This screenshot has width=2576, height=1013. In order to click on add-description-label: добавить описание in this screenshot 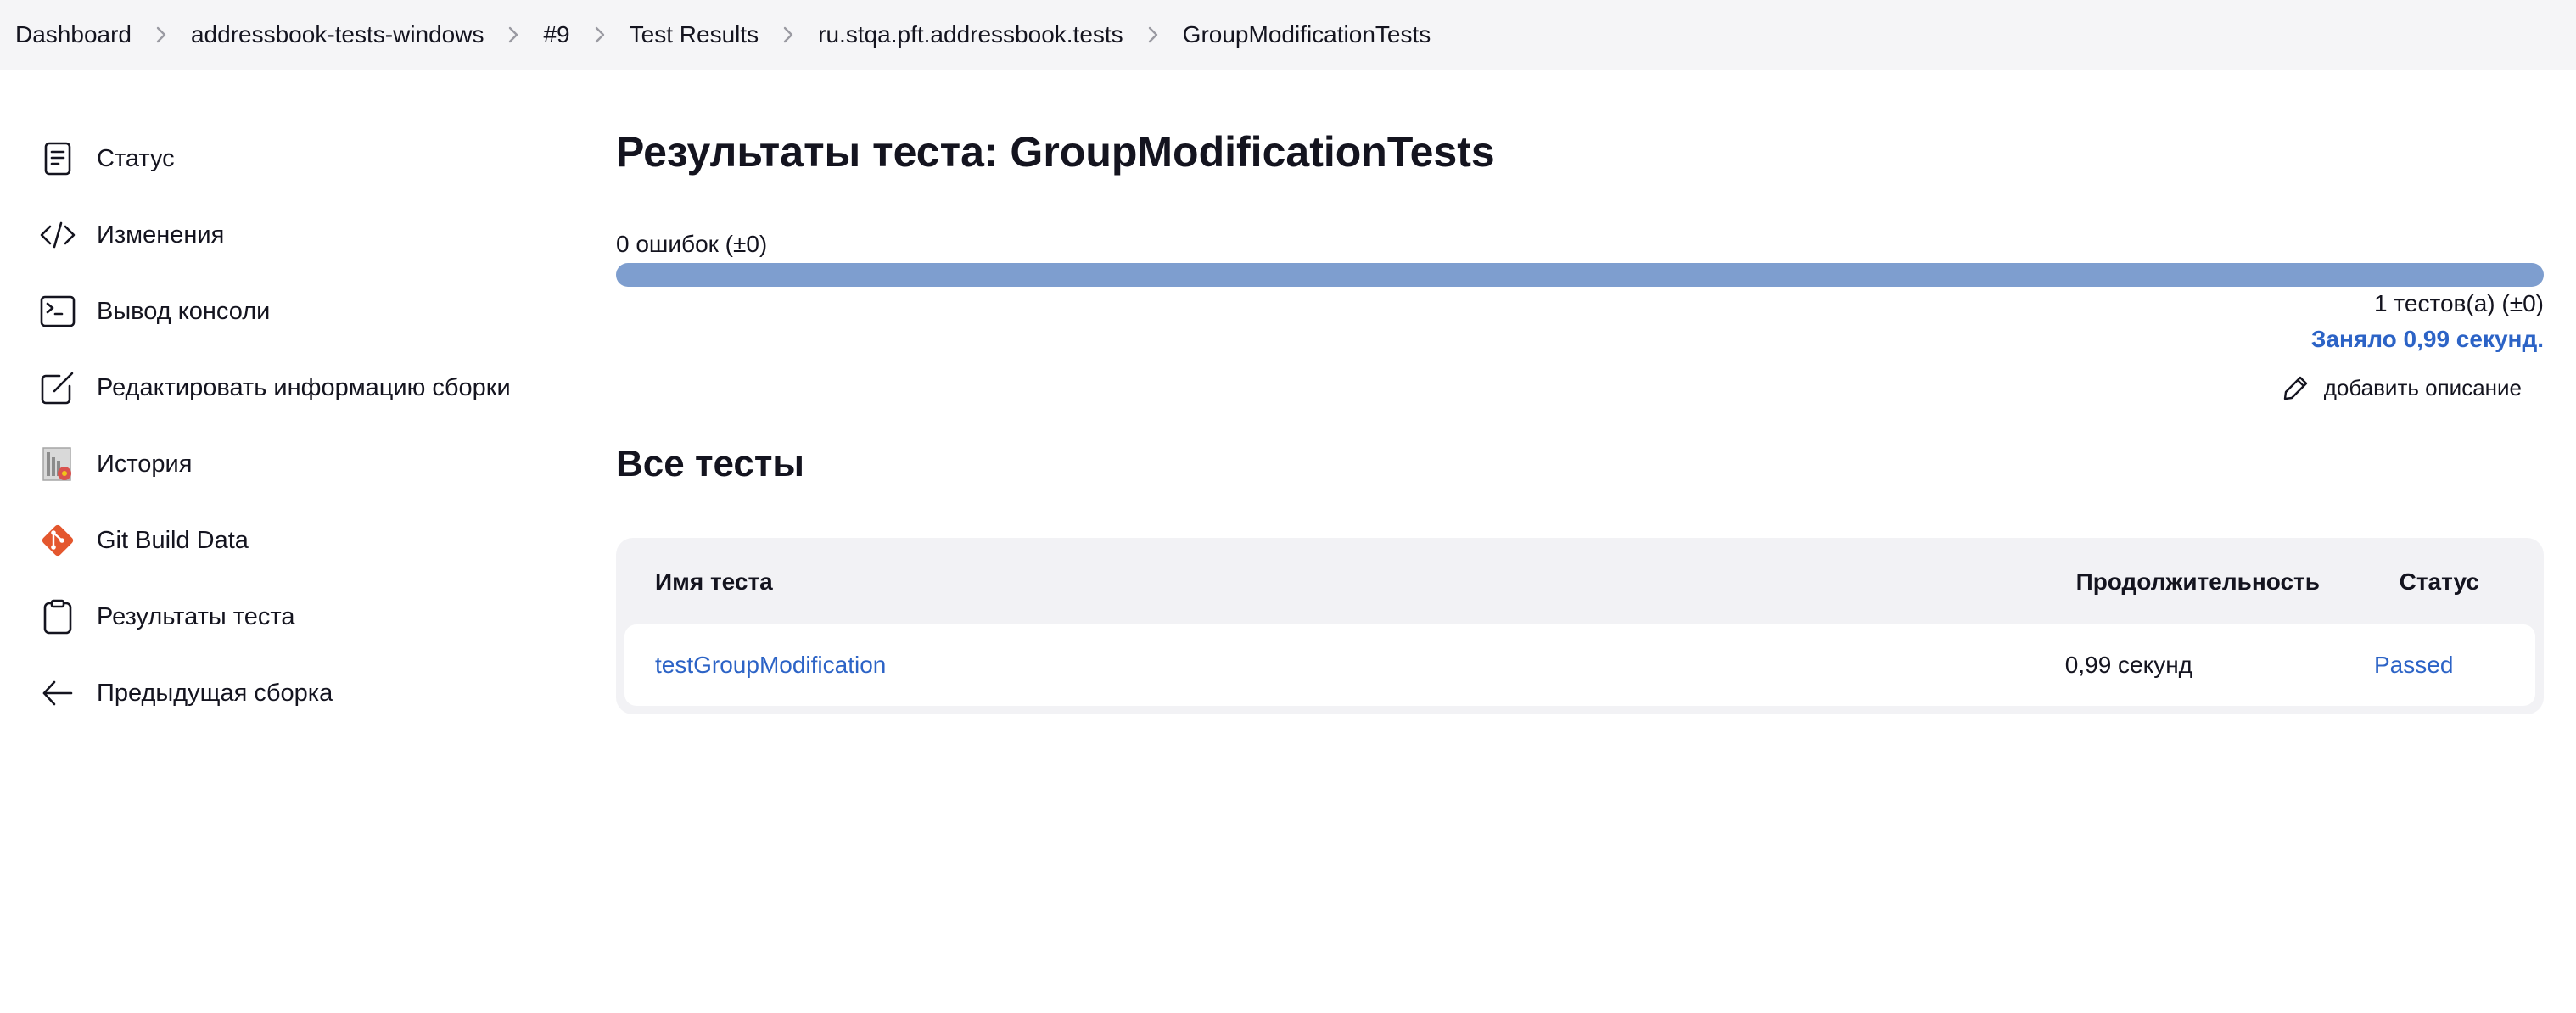, I will do `click(2422, 387)`.